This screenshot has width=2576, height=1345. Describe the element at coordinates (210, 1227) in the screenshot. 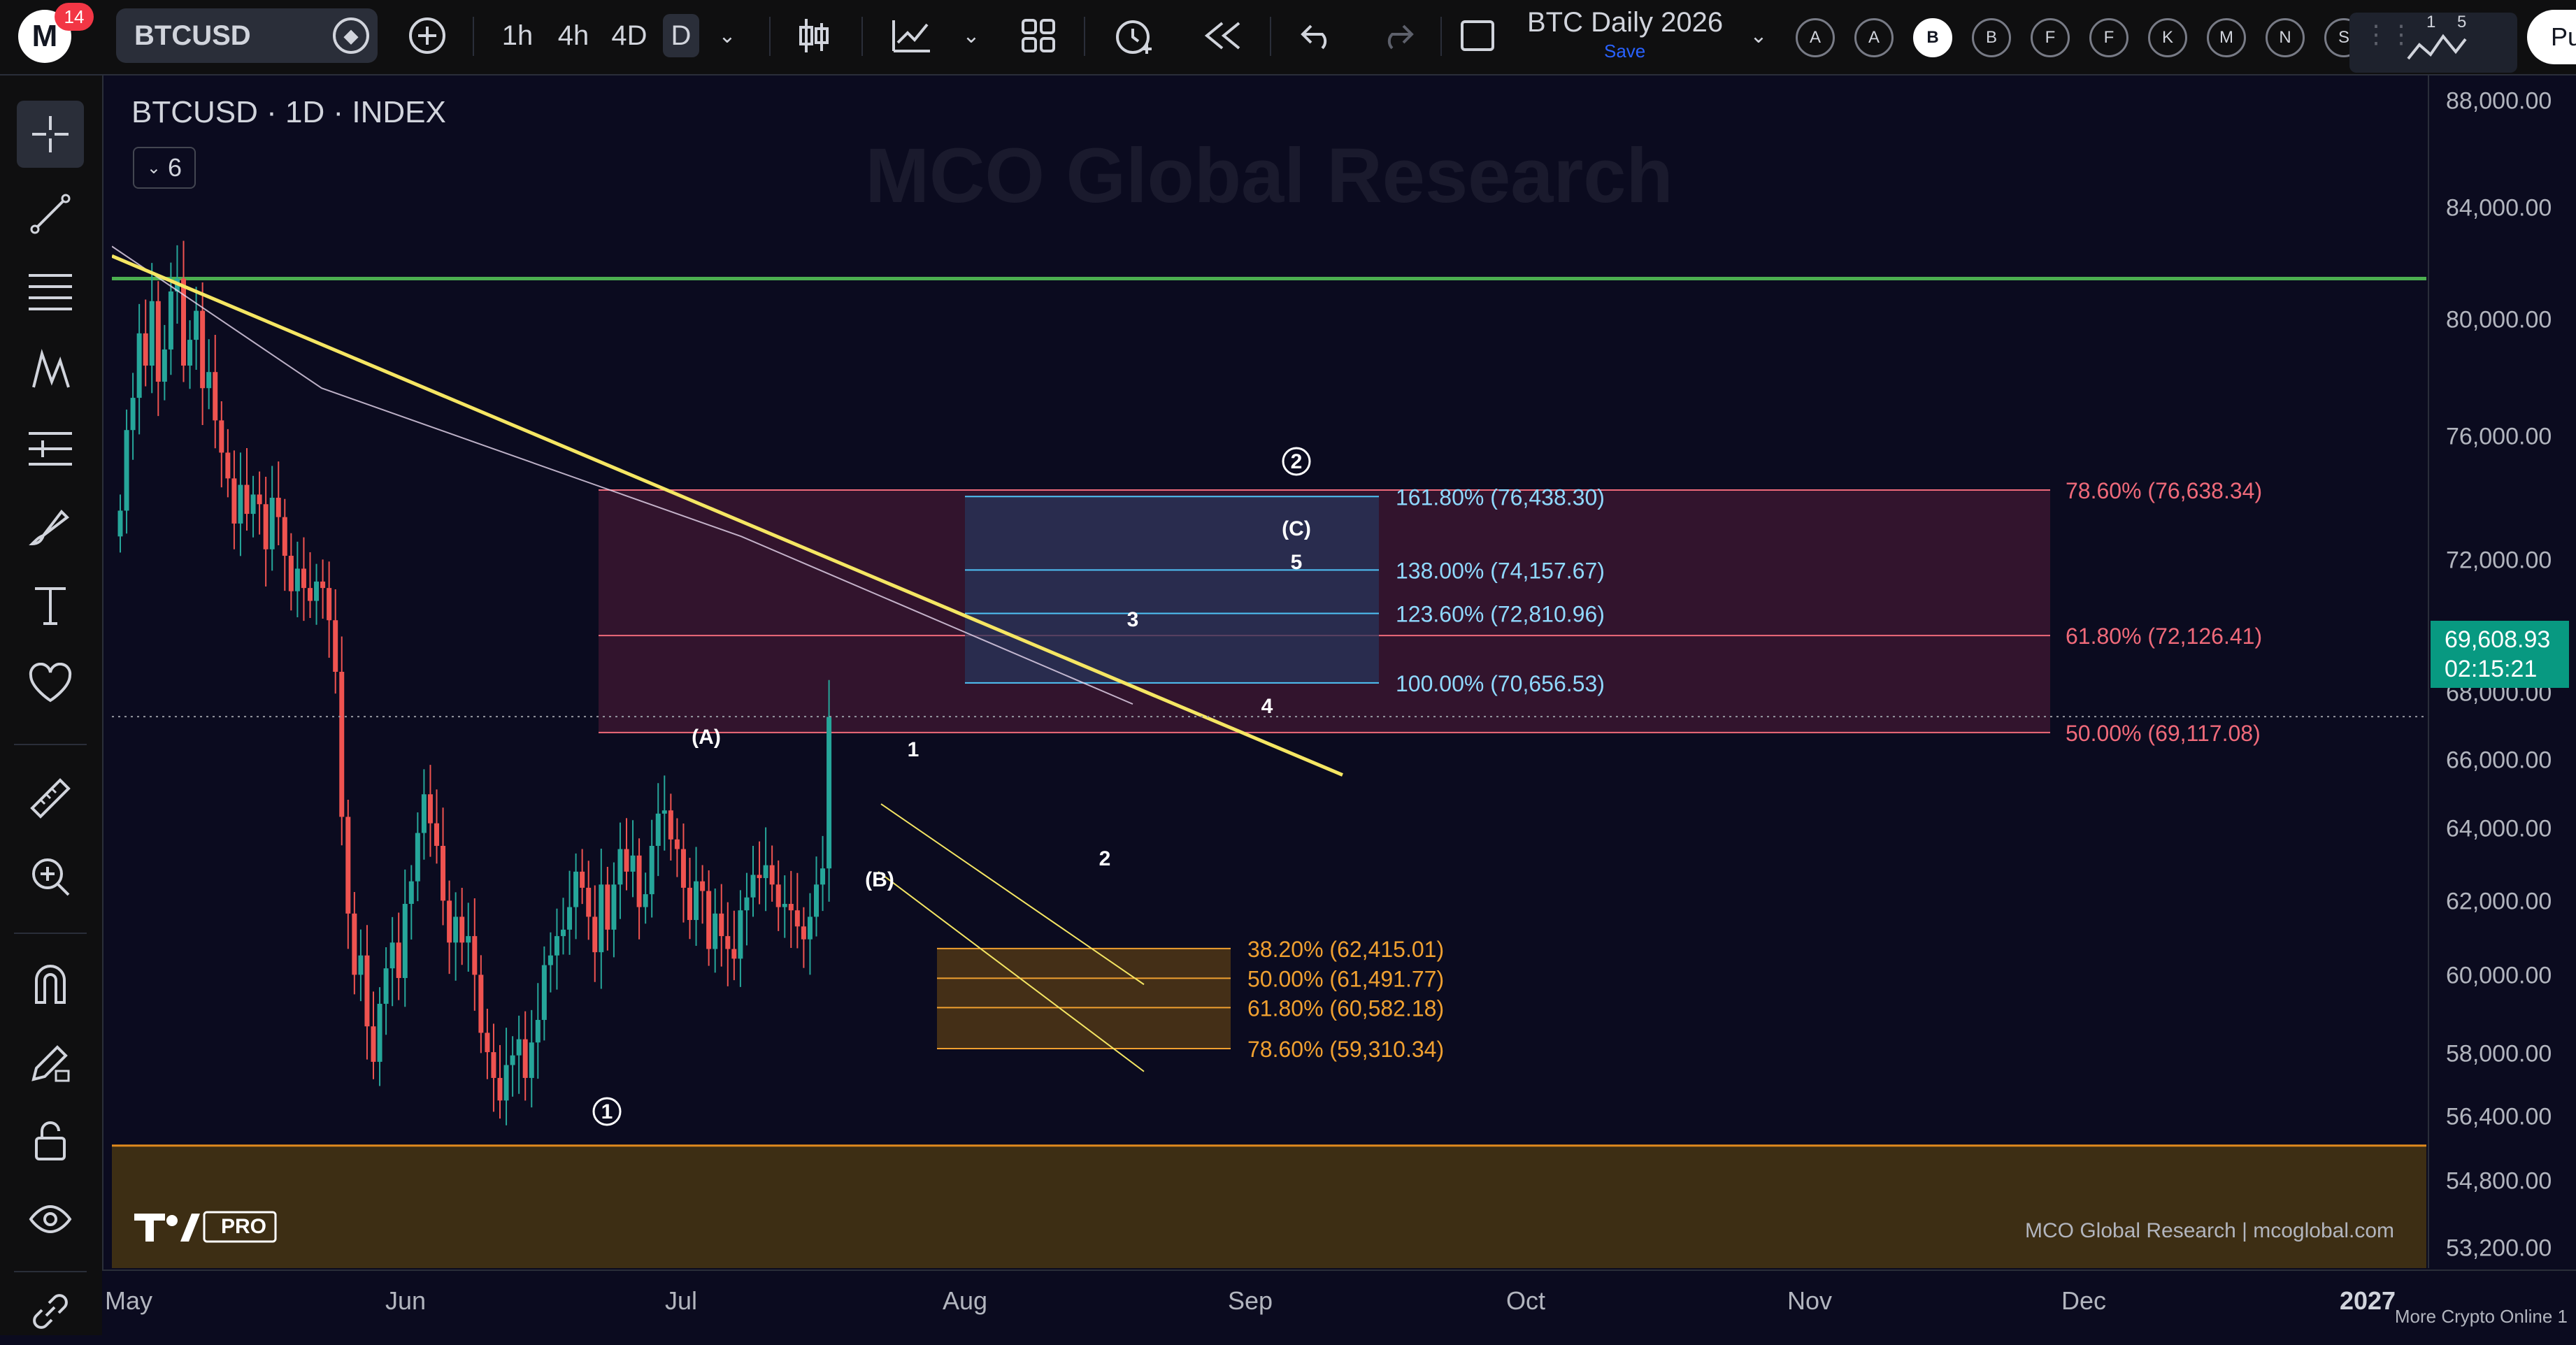

I see `tradingview-logo: PRO` at that location.